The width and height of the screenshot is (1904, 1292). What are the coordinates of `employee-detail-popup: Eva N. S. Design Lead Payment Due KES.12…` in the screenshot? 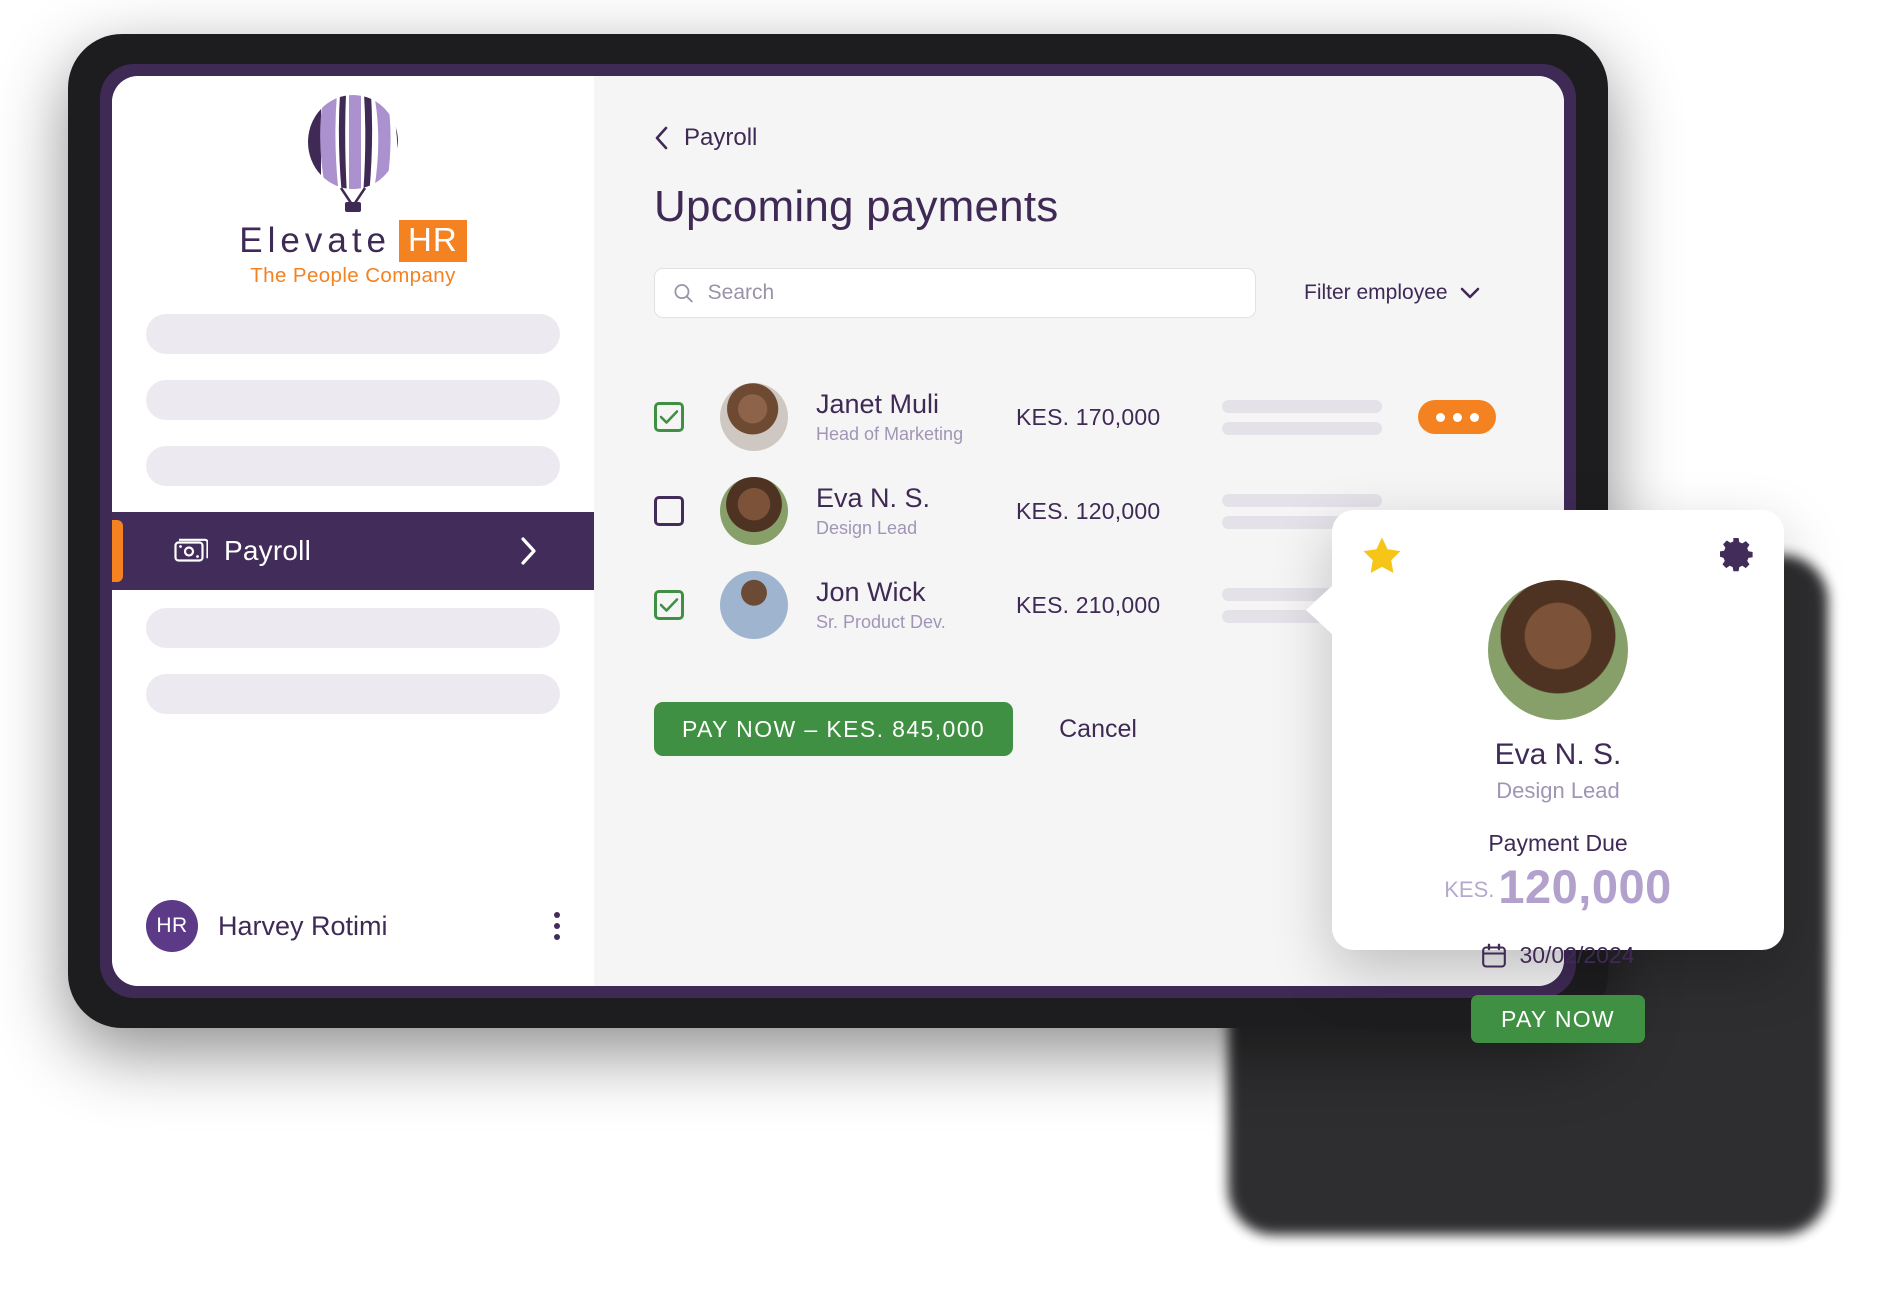 It's located at (1545, 776).